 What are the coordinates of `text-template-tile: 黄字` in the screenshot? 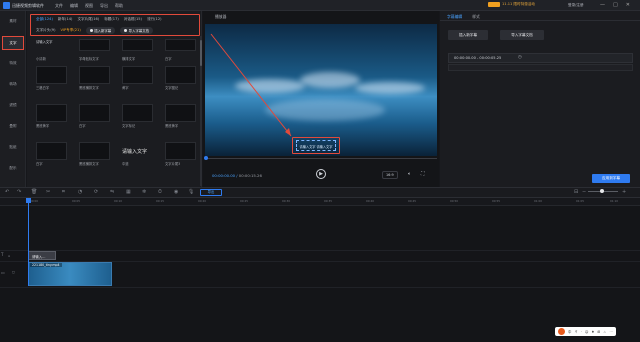 It's located at (137, 75).